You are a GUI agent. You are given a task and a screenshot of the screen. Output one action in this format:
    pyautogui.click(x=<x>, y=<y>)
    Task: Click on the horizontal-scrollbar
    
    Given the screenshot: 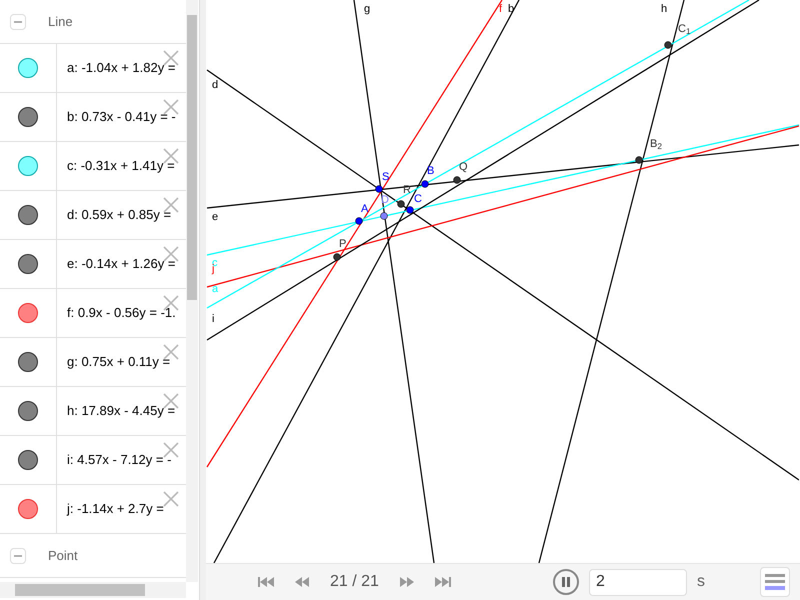 What is the action you would take?
    pyautogui.click(x=93, y=590)
    